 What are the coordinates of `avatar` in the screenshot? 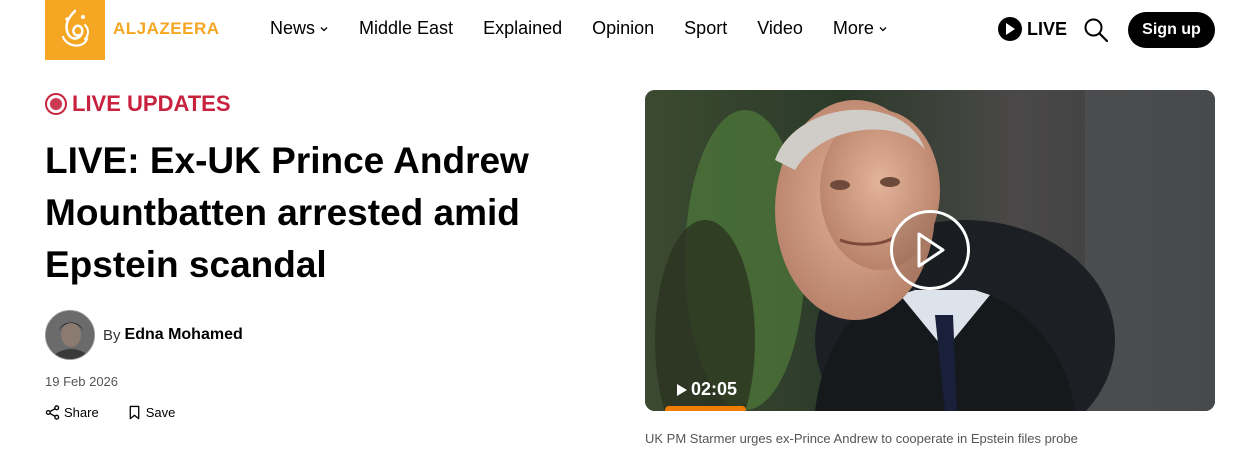 It's located at (70, 335).